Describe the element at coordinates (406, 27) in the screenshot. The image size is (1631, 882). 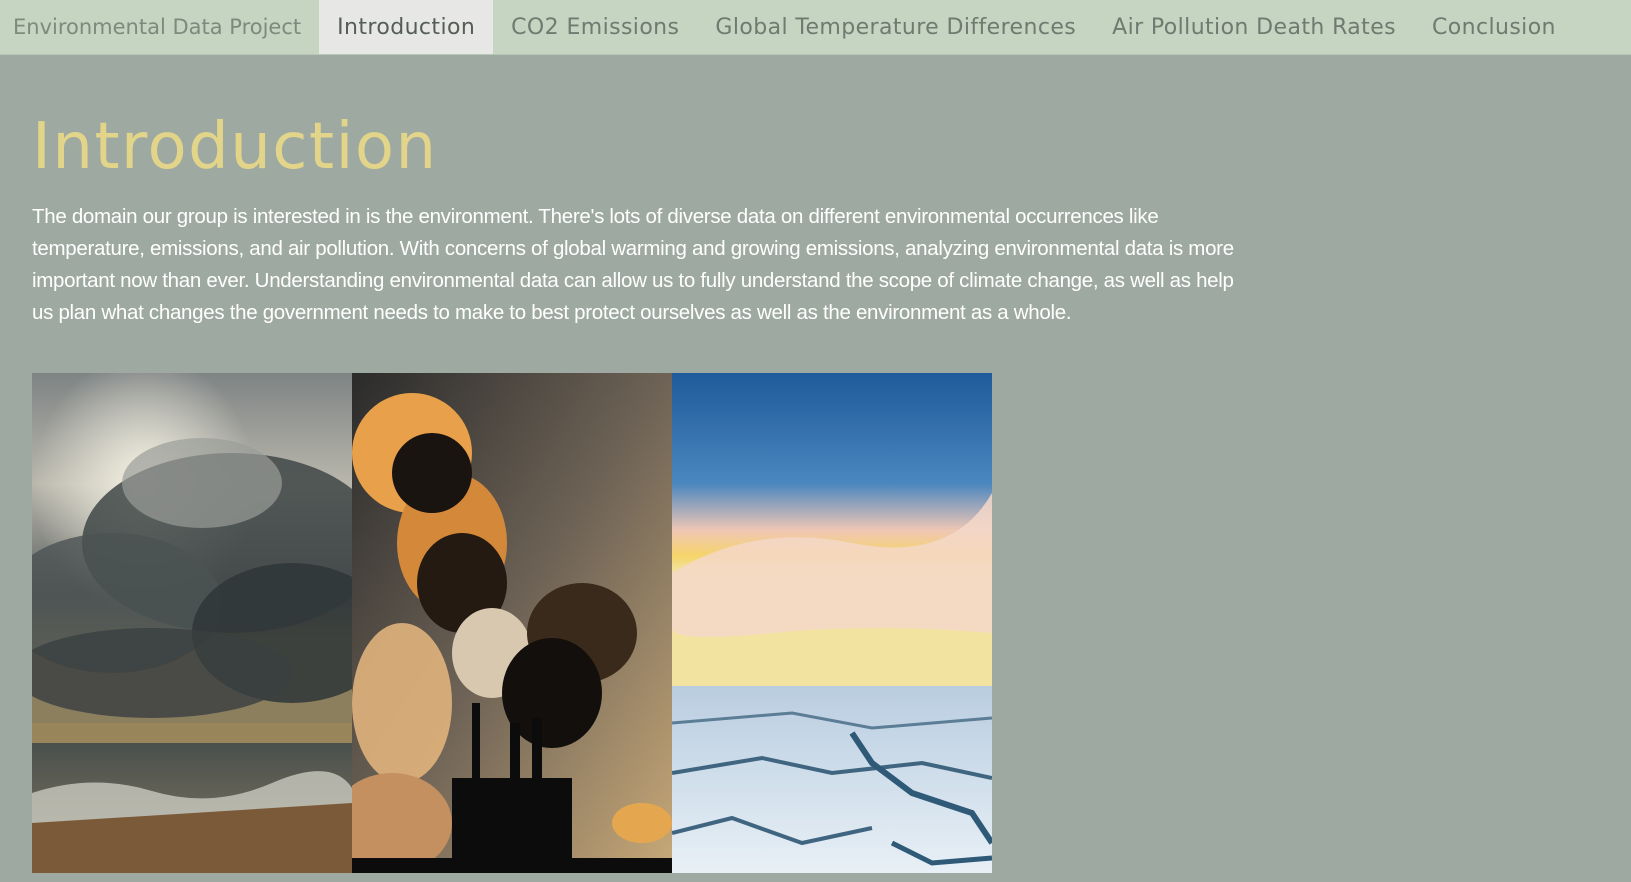
I see `nav-tab-introduction: Introduction` at that location.